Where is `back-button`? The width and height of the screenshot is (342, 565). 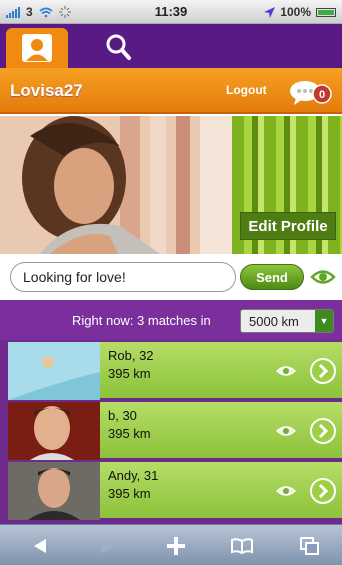
back-button is located at coordinates (40, 546).